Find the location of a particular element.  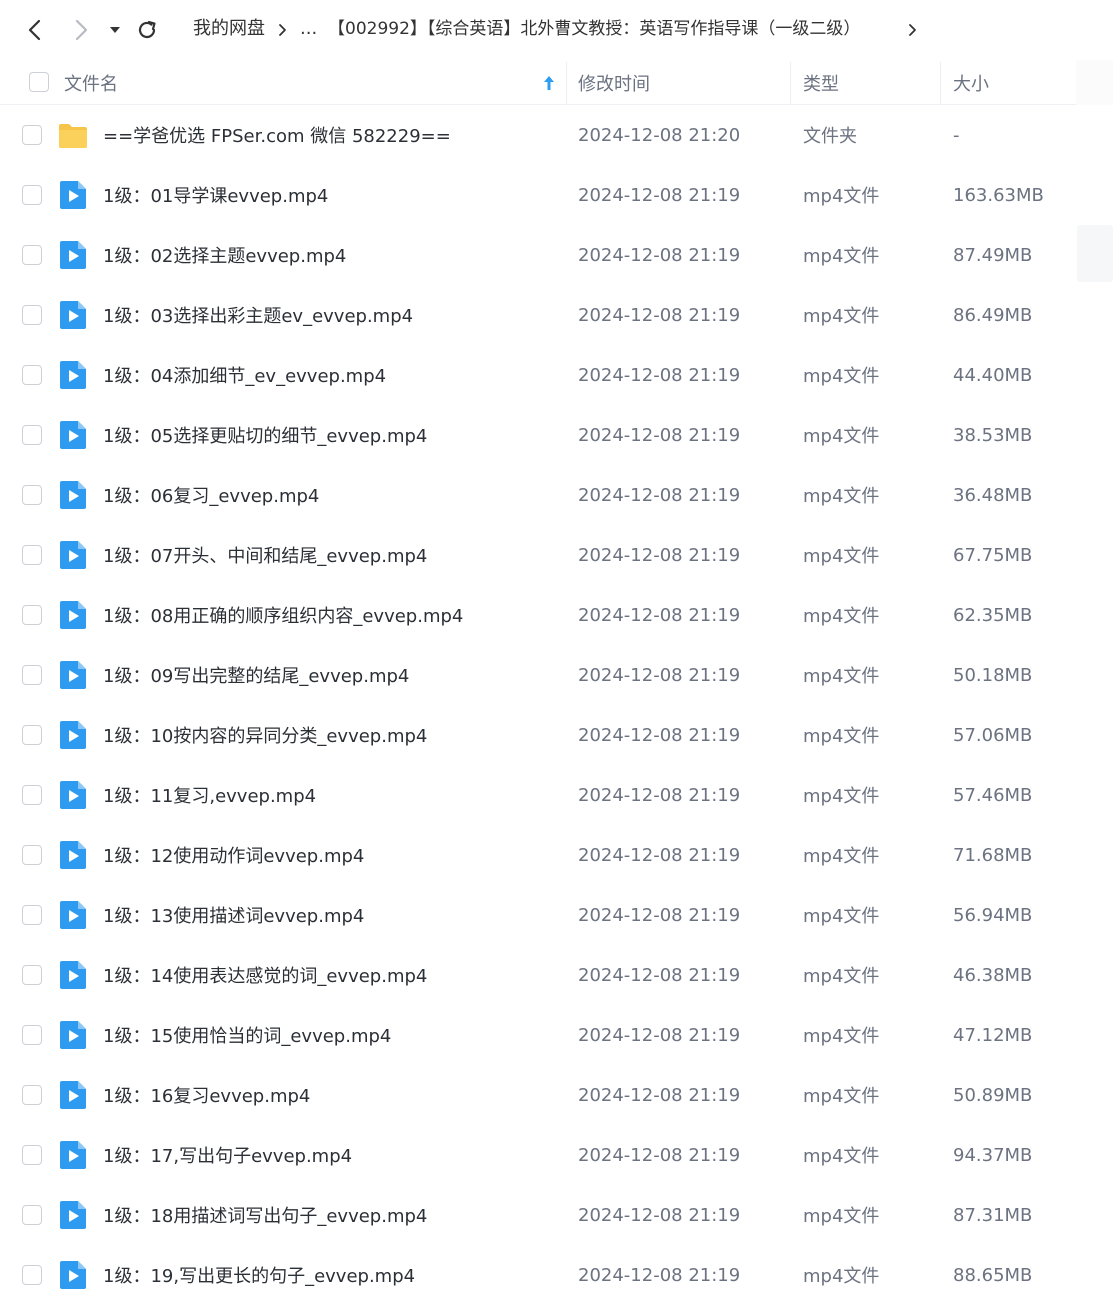

file-name: 1级：19,写出更长的句子_evvep.mp4 is located at coordinates (259, 1275).